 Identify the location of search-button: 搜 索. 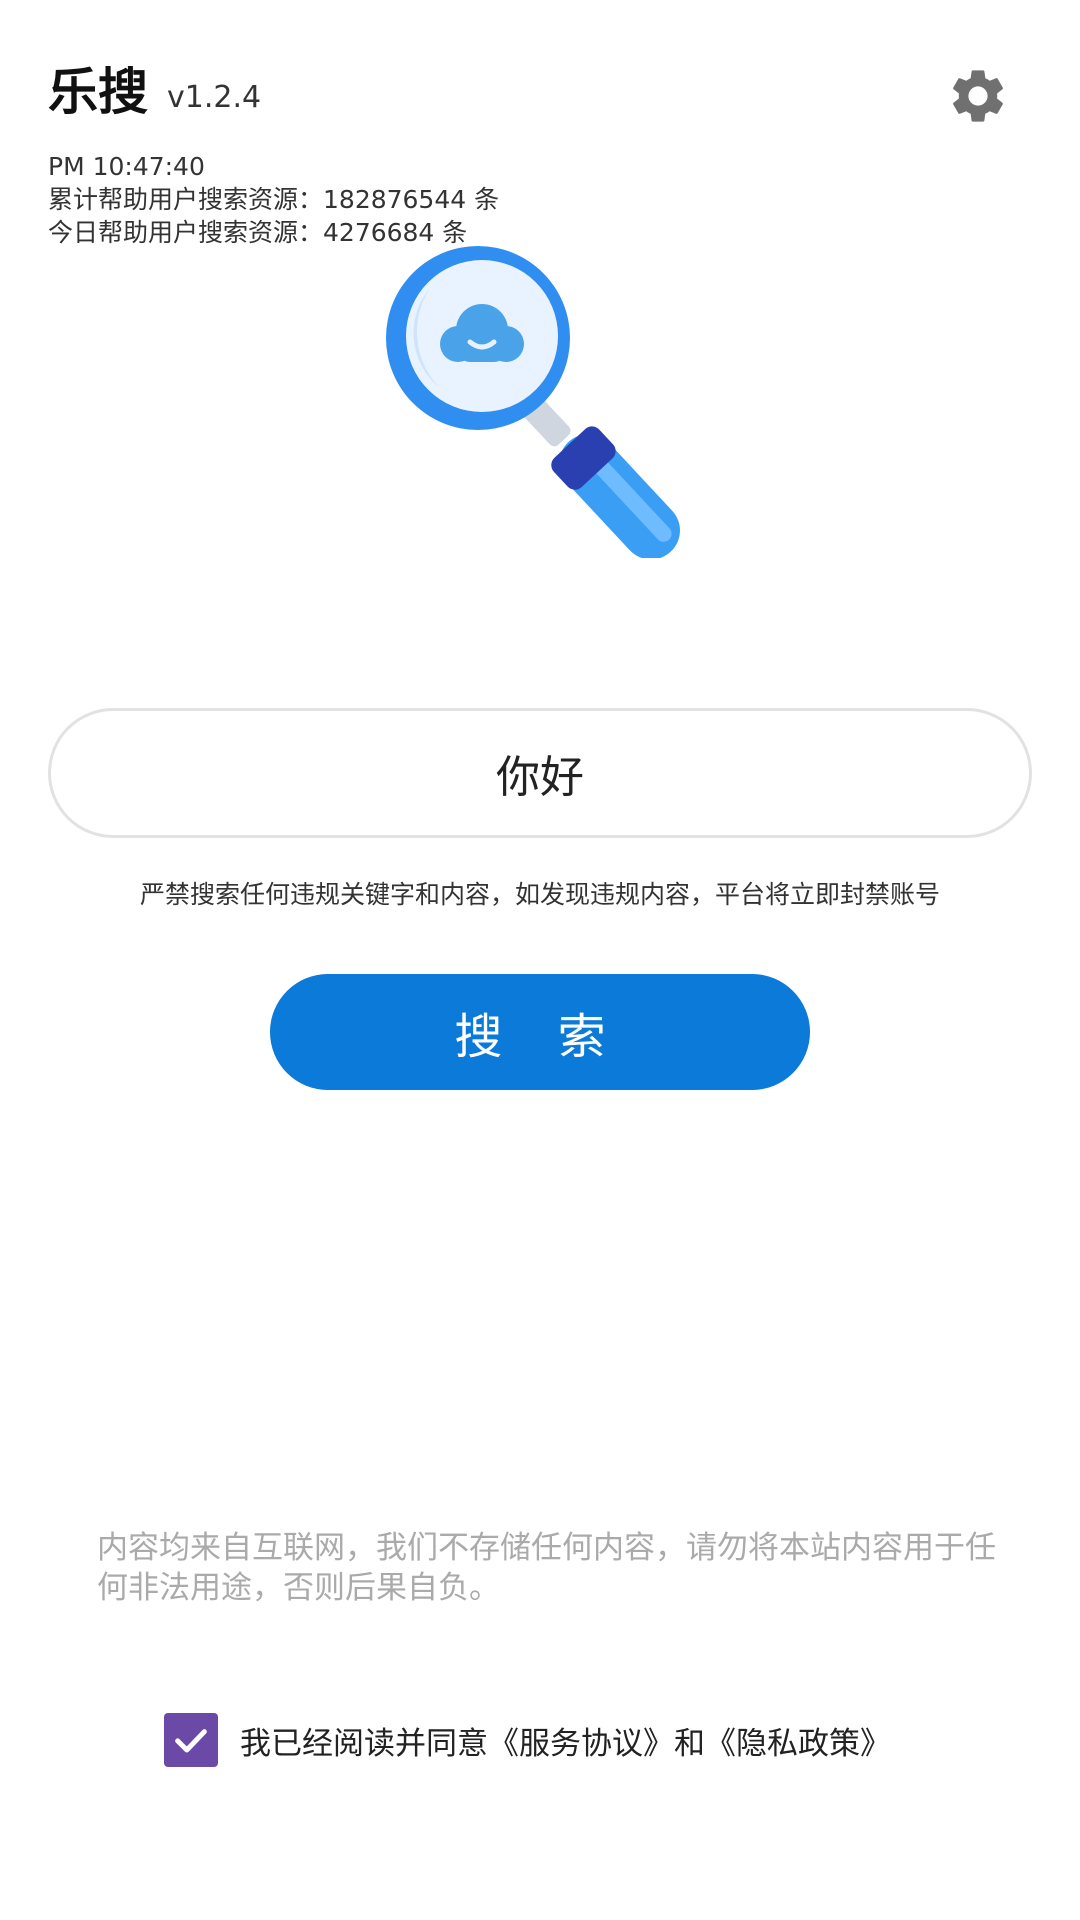
(540, 1032).